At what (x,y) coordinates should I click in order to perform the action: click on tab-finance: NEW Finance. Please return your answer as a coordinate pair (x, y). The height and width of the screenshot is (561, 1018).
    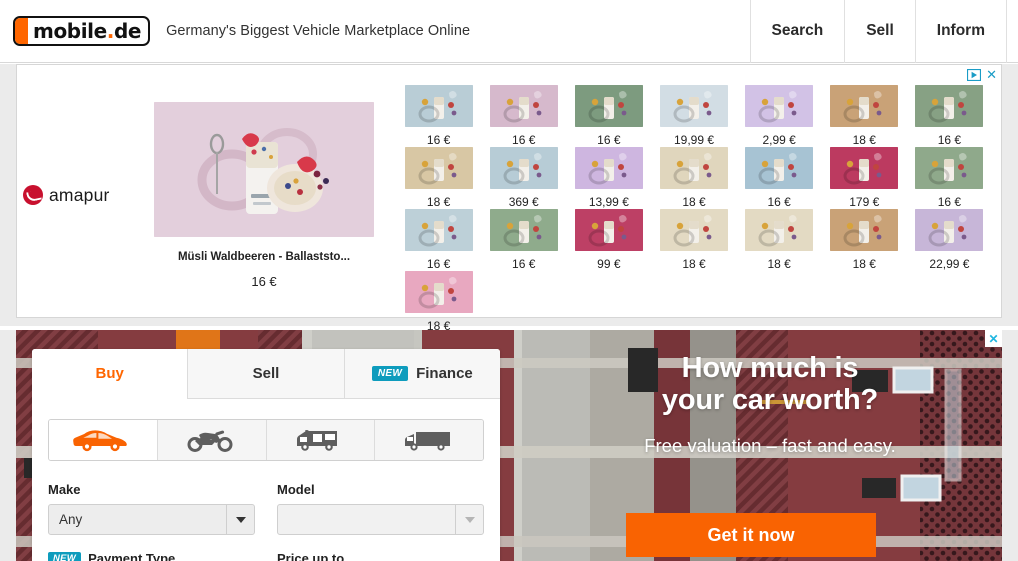
    Looking at the image, I should click on (421, 374).